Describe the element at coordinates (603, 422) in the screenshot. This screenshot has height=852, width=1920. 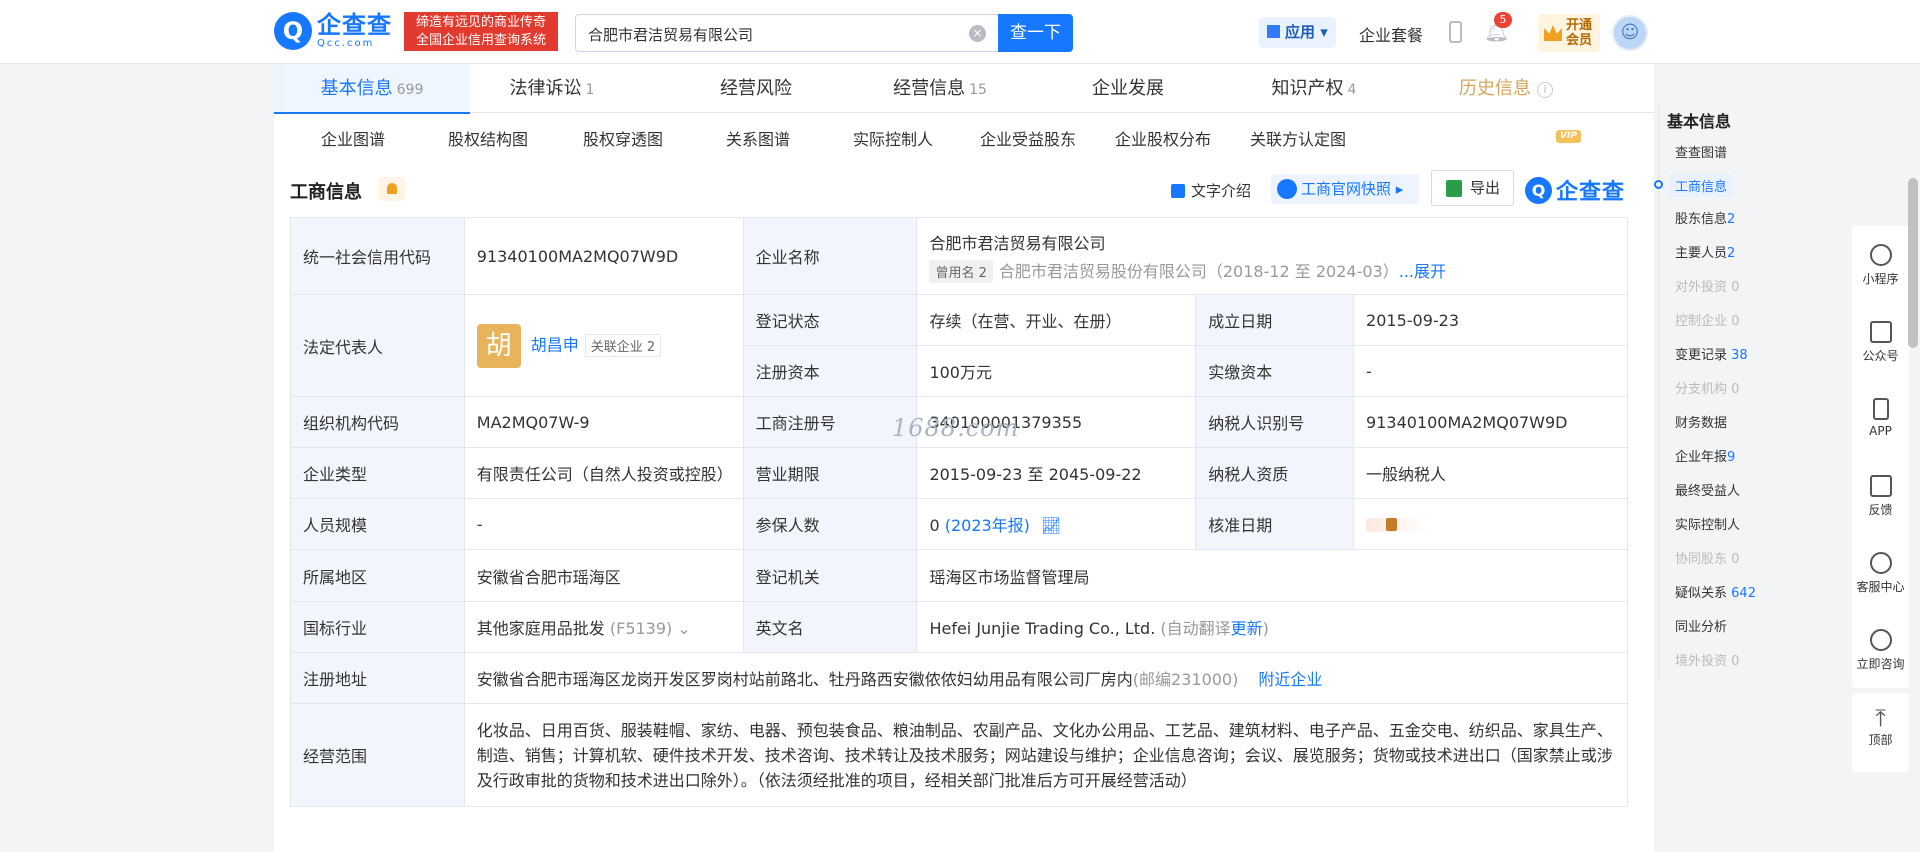
I see `org-code-value: MA2MQ07W-9` at that location.